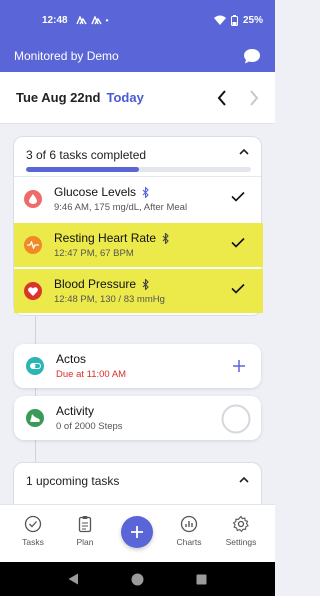  Describe the element at coordinates (189, 524) in the screenshot. I see `bar-chart-icon` at that location.